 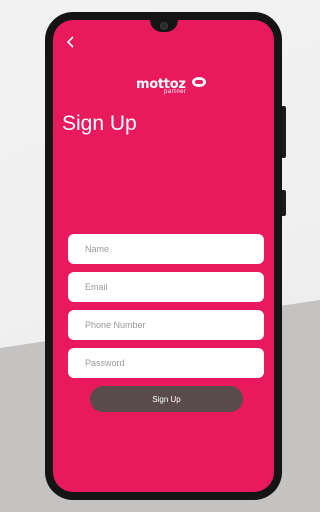 I want to click on power-button, so click(x=284, y=203).